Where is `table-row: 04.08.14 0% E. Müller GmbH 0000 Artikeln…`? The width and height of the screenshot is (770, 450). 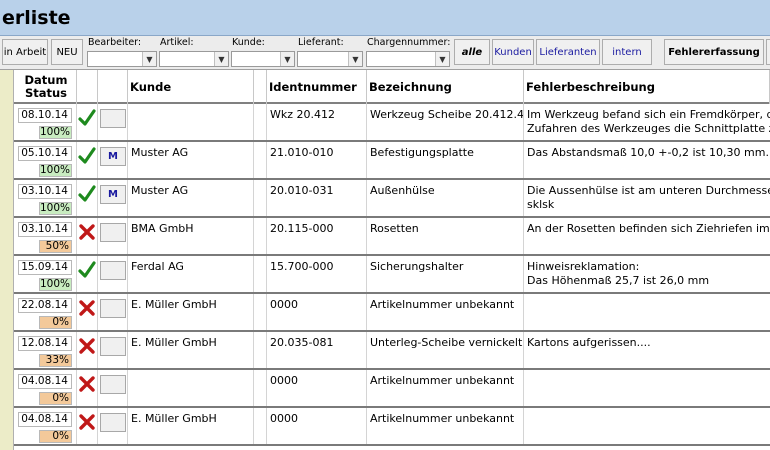
table-row: 04.08.14 0% E. Müller GmbH 0000 Artikeln… is located at coordinates (392, 427).